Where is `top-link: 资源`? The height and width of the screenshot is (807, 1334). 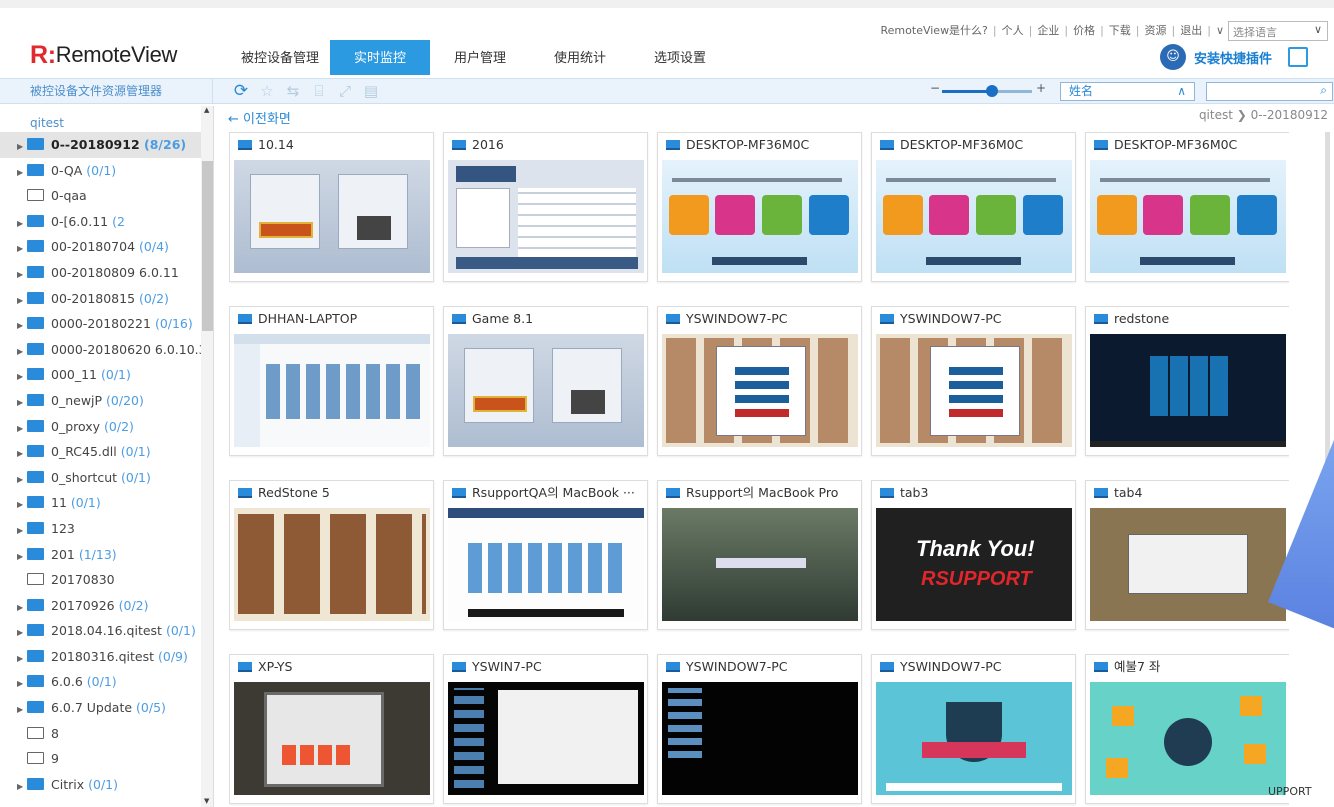 top-link: 资源 is located at coordinates (1156, 30).